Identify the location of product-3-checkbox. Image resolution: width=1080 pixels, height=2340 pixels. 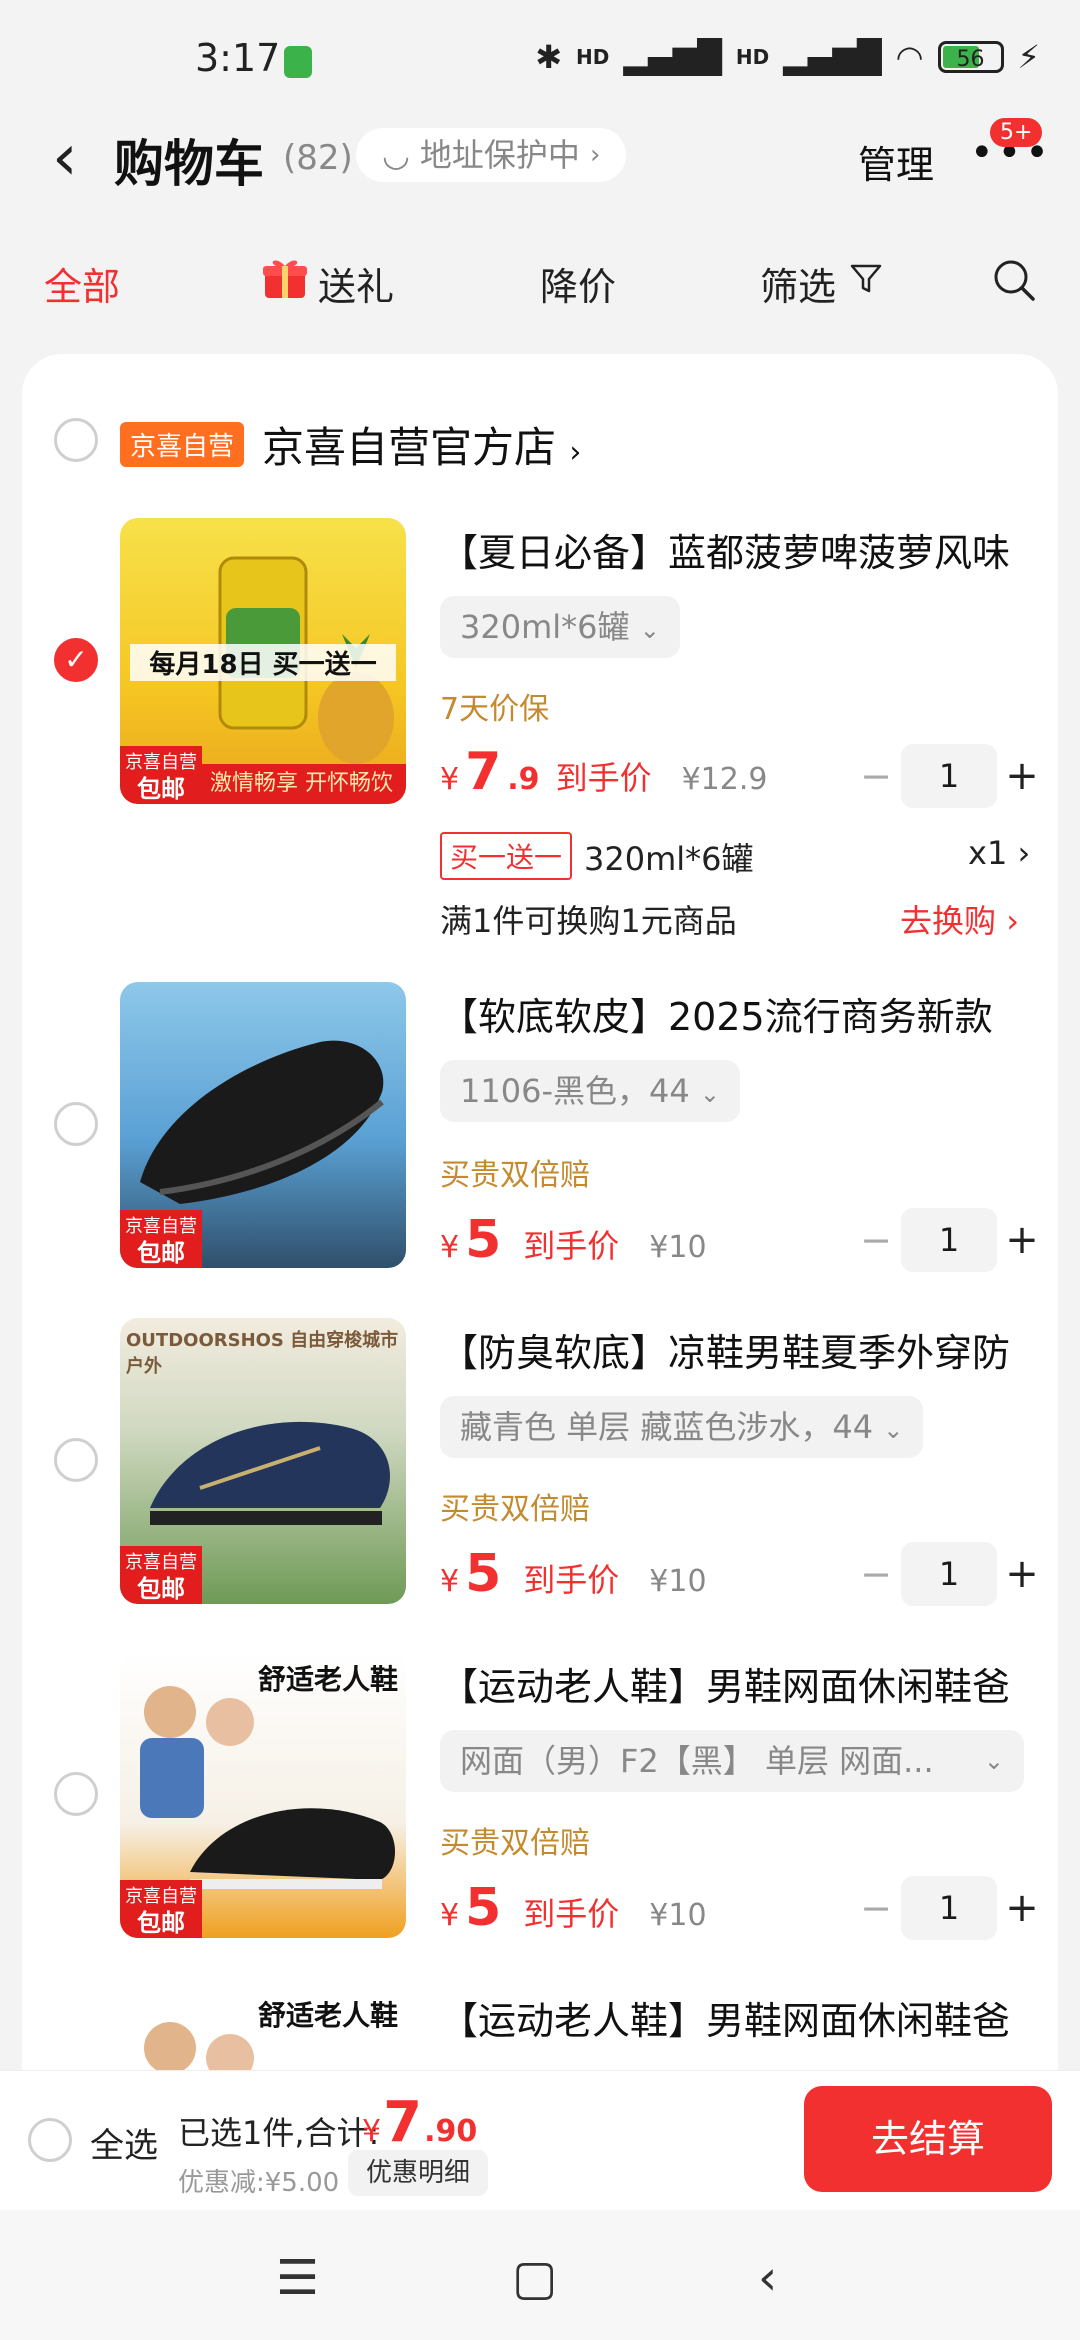
(76, 1460).